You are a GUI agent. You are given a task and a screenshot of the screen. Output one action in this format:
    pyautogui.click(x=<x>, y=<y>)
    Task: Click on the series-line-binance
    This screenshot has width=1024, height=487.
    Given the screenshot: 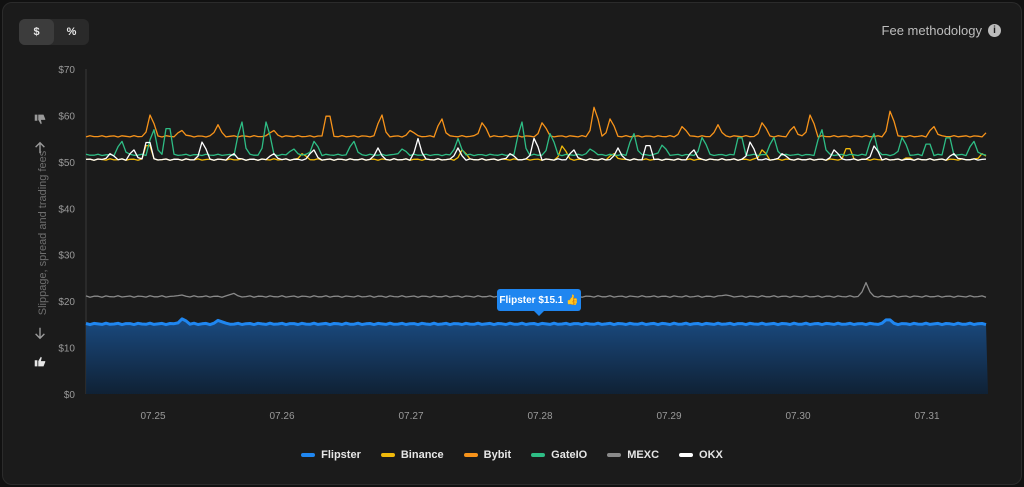 What is the action you would take?
    pyautogui.click(x=536, y=152)
    